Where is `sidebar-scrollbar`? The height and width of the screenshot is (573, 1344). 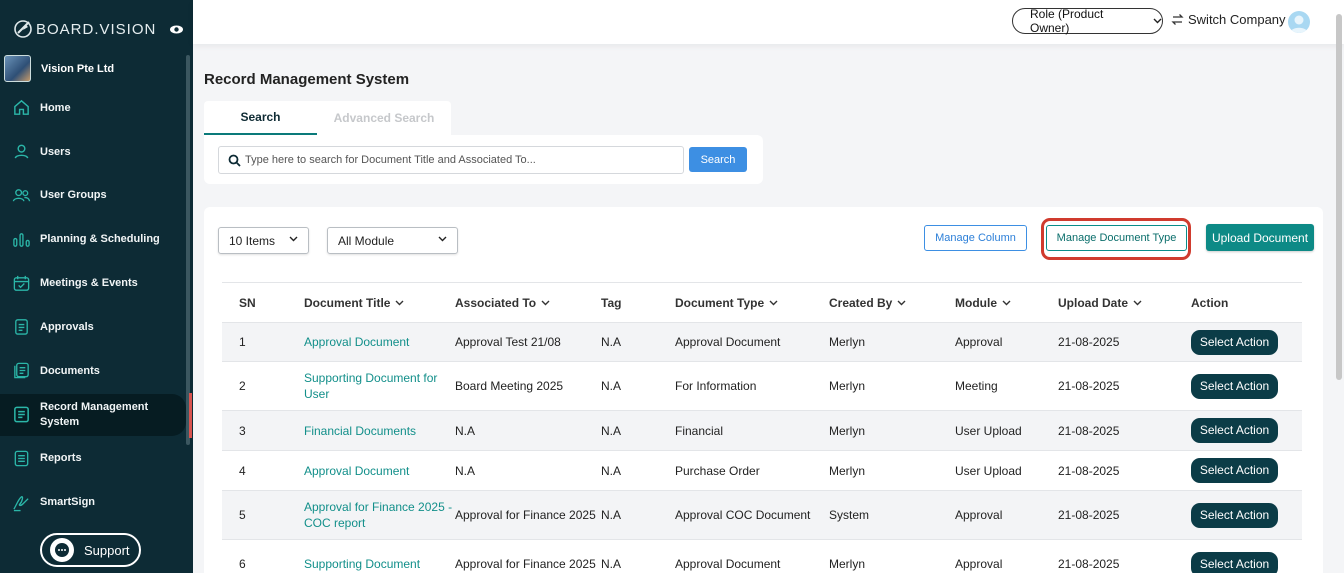 sidebar-scrollbar is located at coordinates (188, 250).